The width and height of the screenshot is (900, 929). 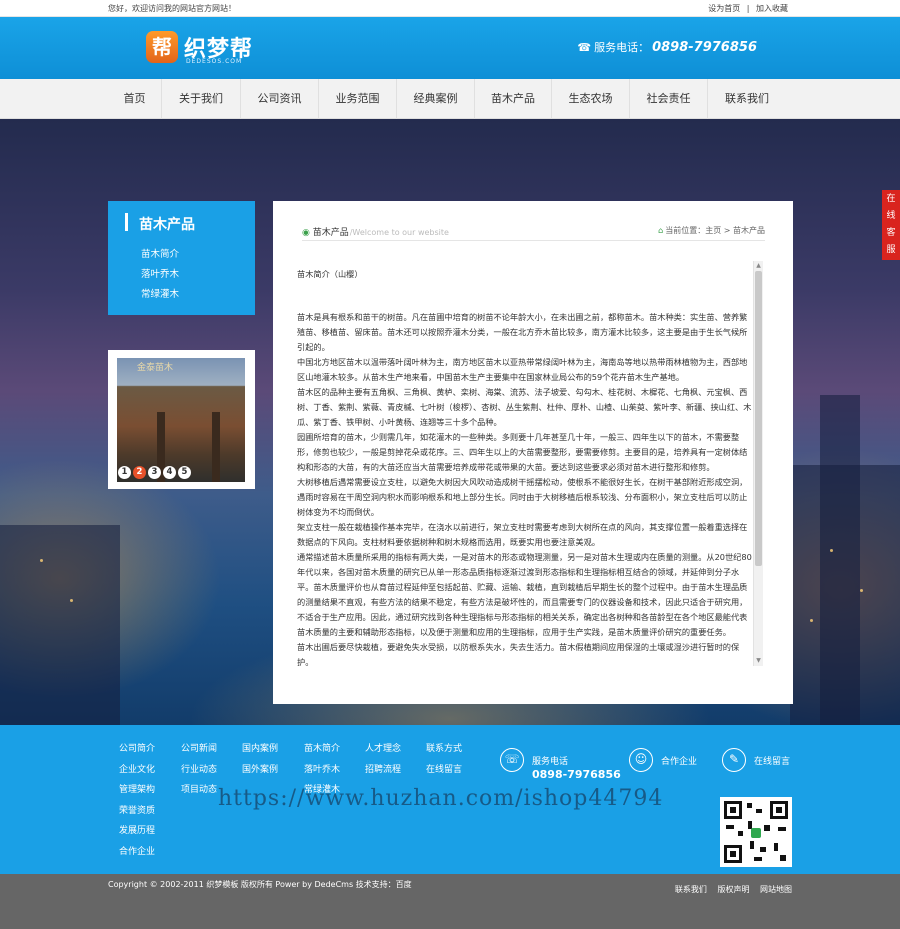 What do you see at coordinates (441, 798) in the screenshot?
I see `watermark-text: https://www.huzhan.com/ishop44794` at bounding box center [441, 798].